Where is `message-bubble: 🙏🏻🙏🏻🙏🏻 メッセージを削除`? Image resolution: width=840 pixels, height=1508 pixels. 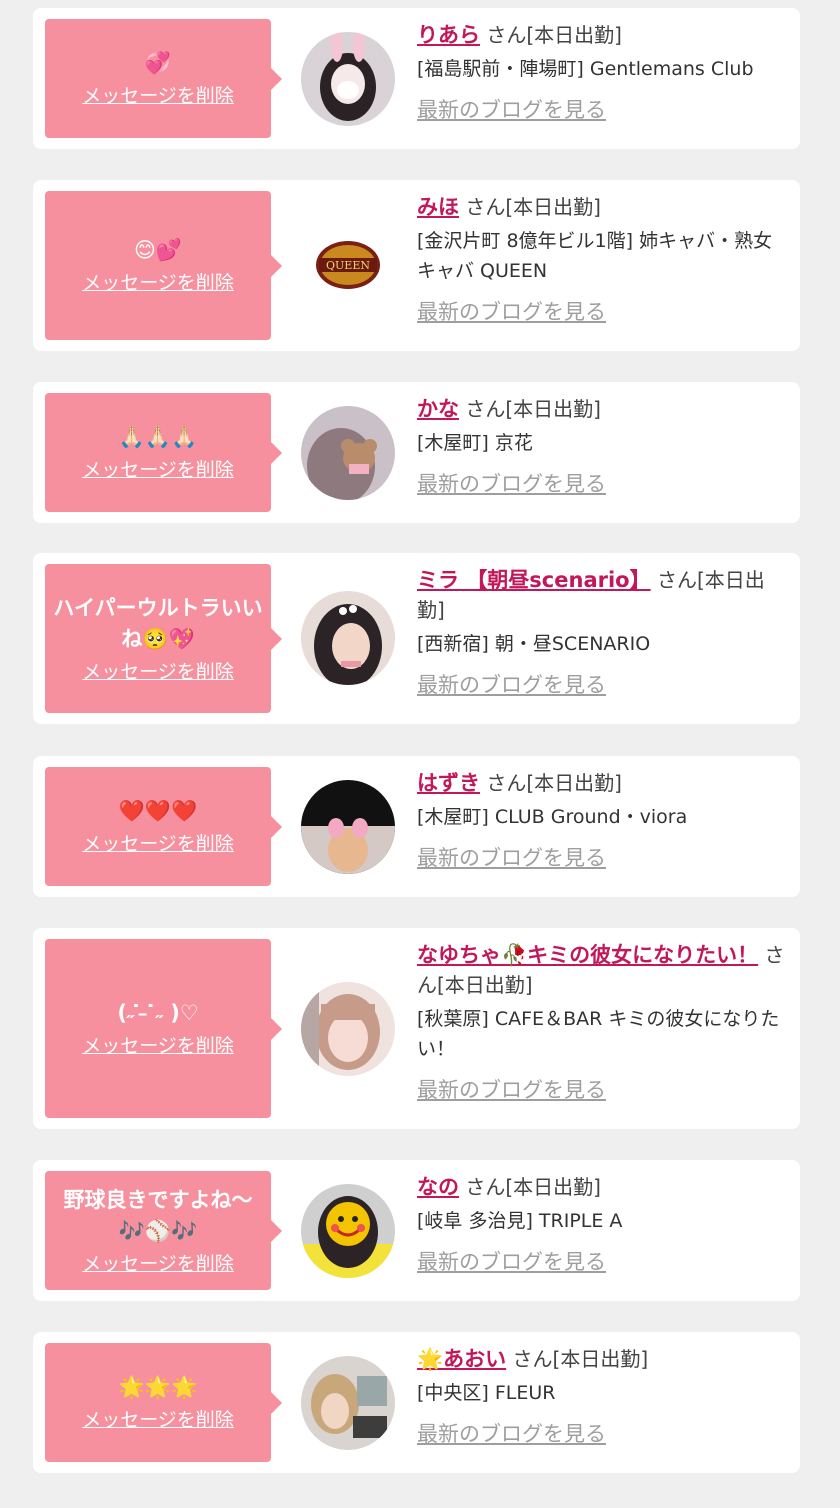
message-bubble: 🙏🏻🙏🏻🙏🏻 メッセージを削除 is located at coordinates (163, 452).